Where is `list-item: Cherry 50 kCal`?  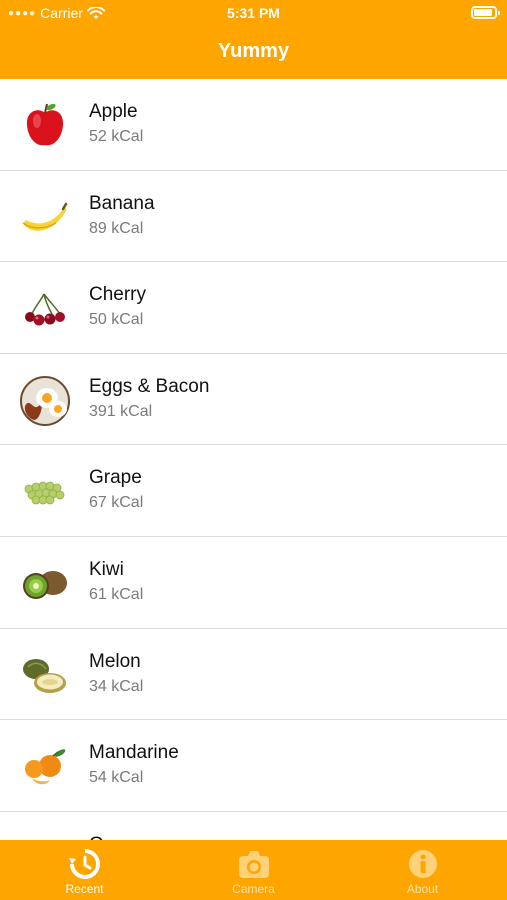
list-item: Cherry 50 kCal is located at coordinates (253, 308).